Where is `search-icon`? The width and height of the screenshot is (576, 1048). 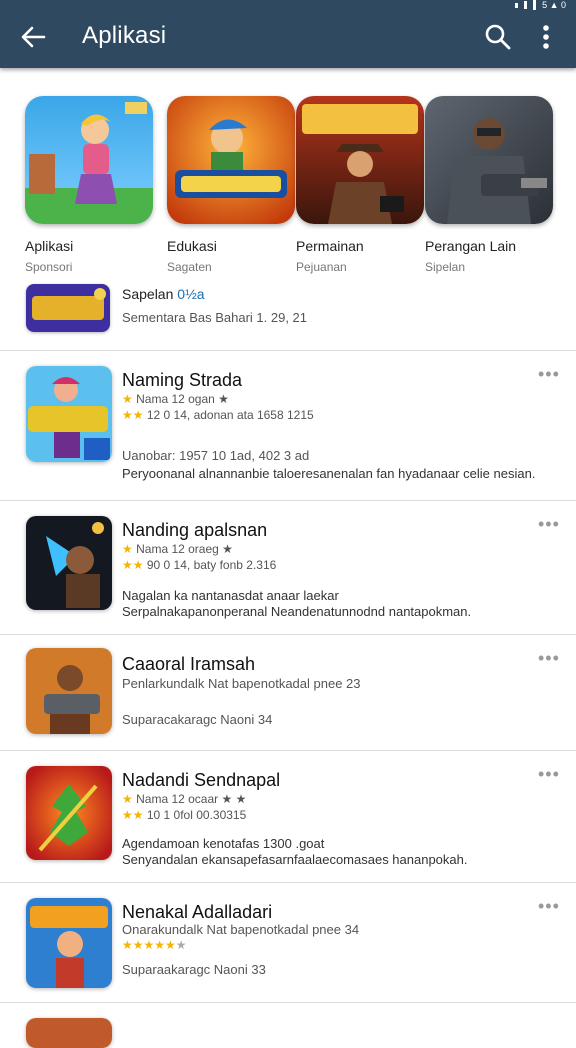 search-icon is located at coordinates (498, 37).